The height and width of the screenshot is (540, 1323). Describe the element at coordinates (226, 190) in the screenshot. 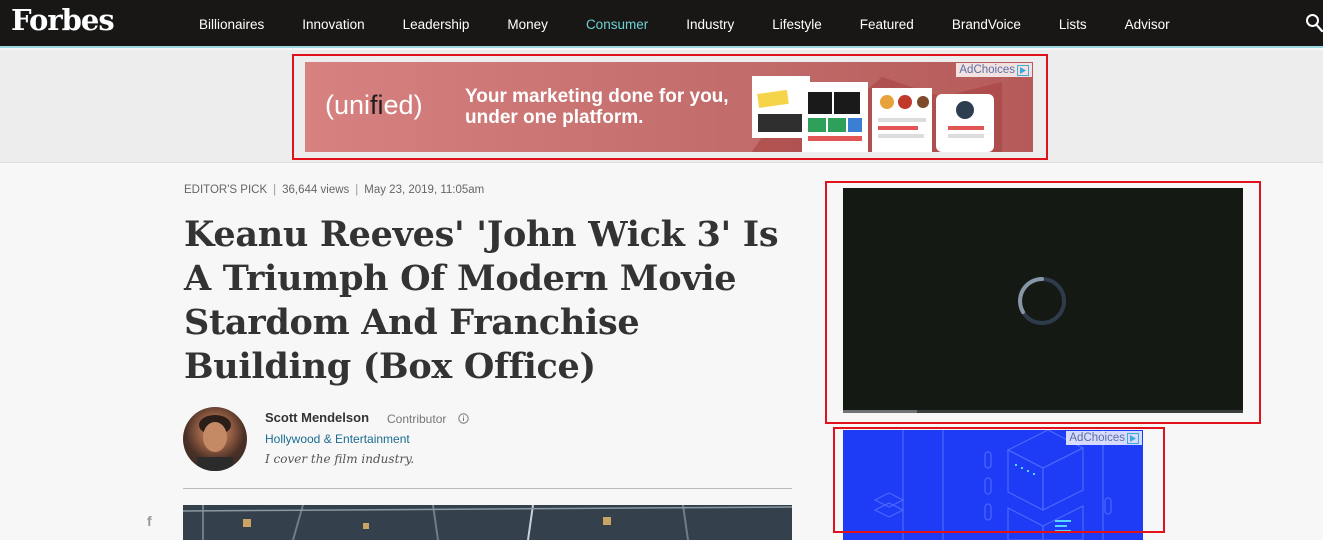

I see `editors-pick-label: EDITOR'S PICK` at that location.